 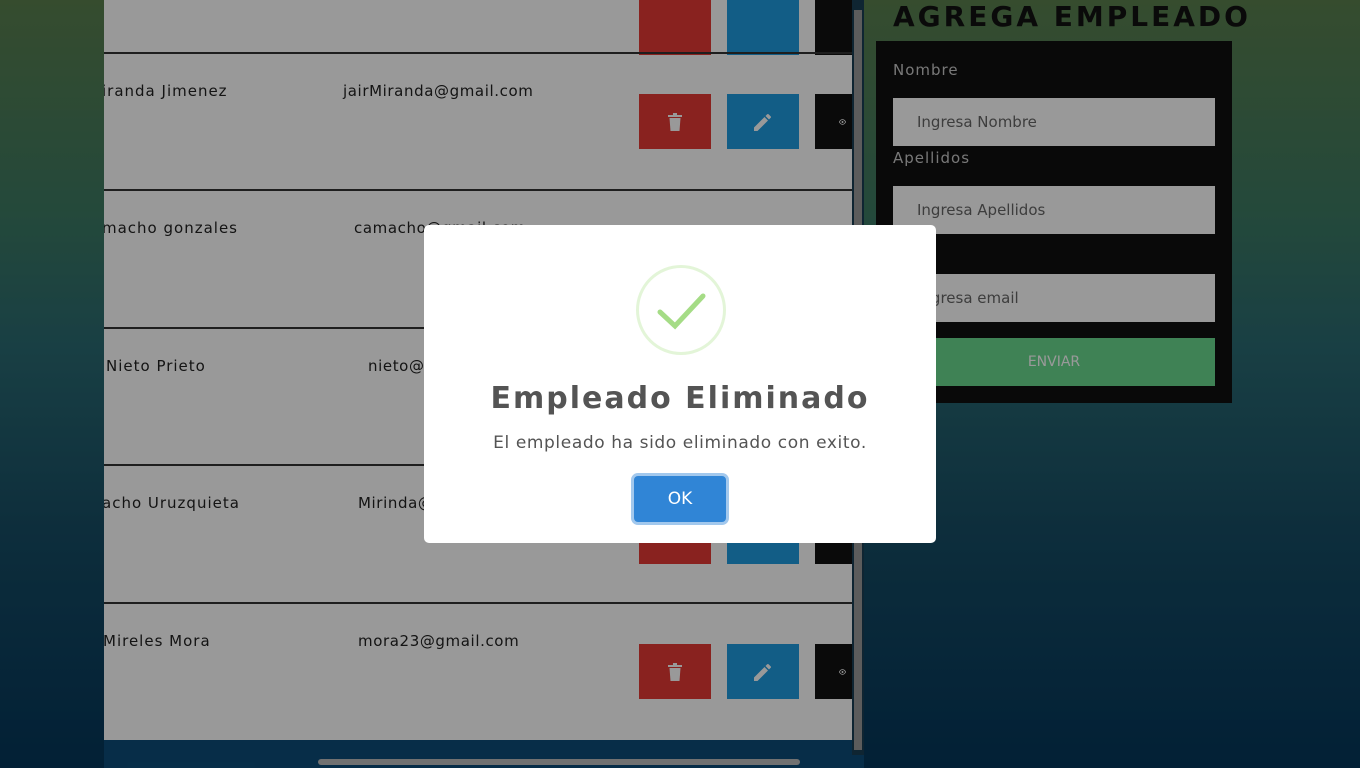 I want to click on success-ring, so click(x=681, y=310).